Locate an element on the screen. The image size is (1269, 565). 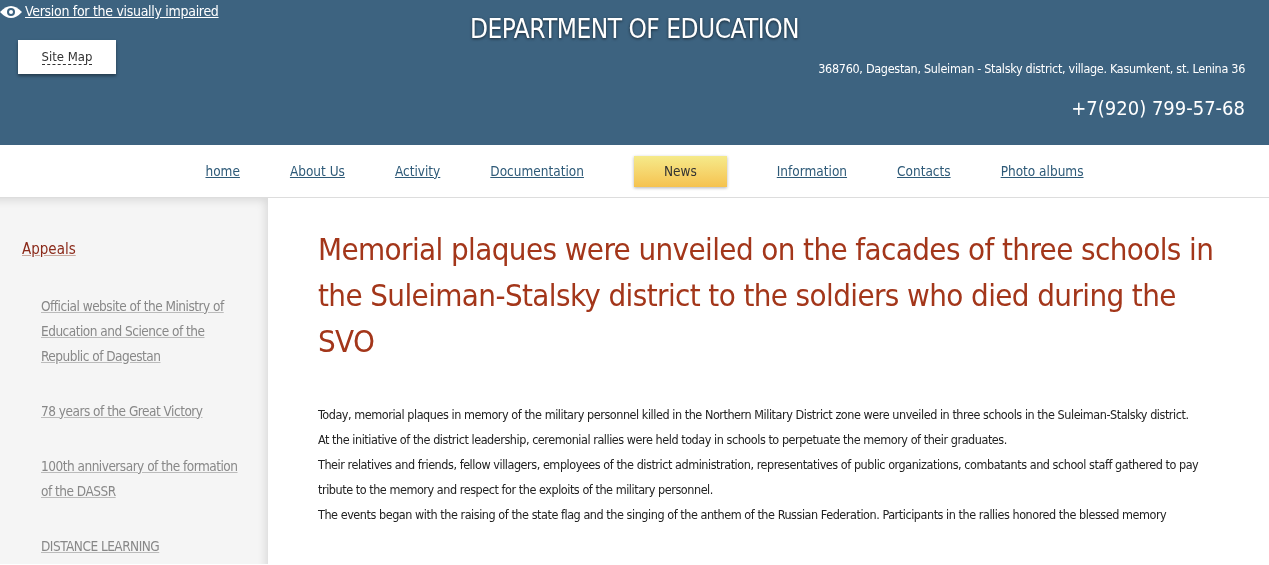
article-paragraph: At the initiative of the district leadership, ceremonial rallies were held today in schools to perpetuate the memory of their graduates. is located at coordinates (663, 440).